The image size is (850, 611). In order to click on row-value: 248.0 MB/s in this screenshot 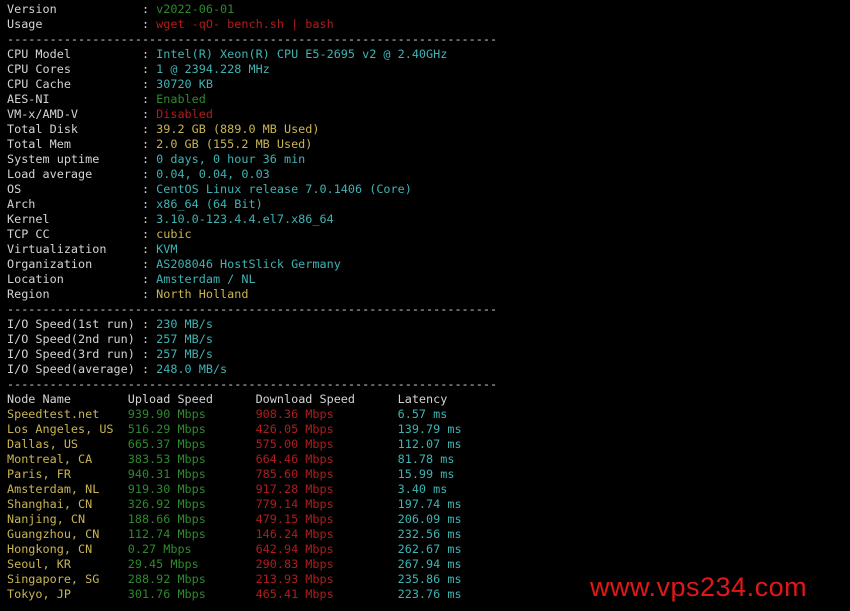, I will do `click(192, 369)`.